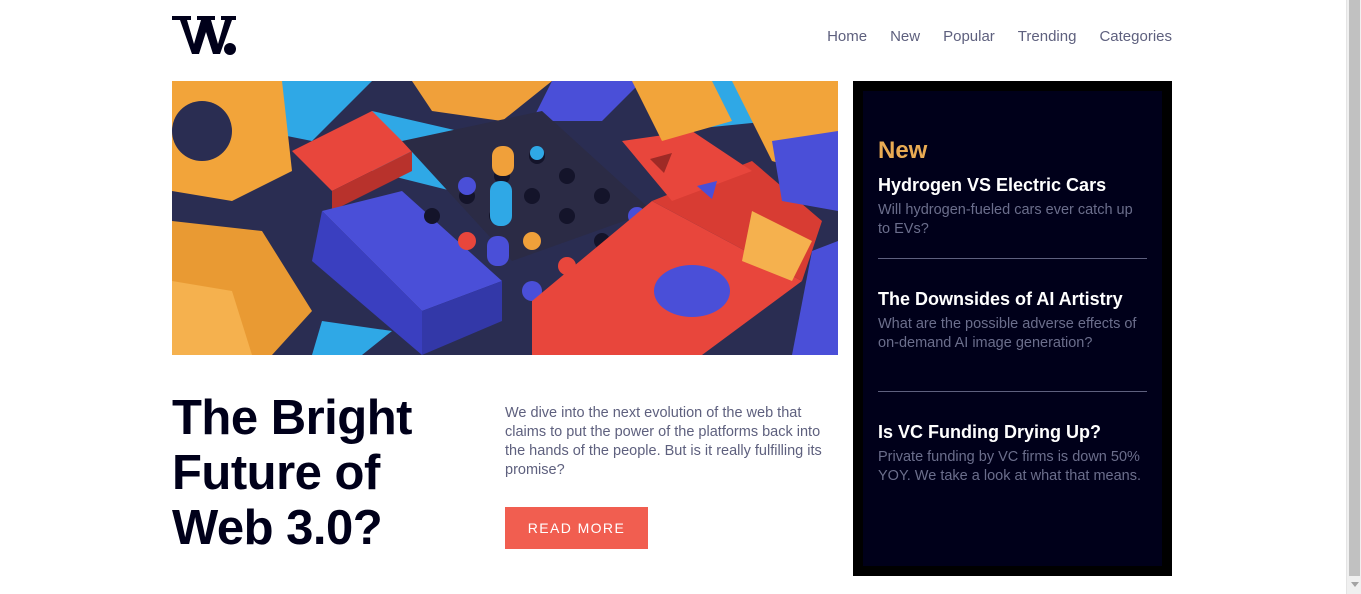 This screenshot has height=594, width=1361. What do you see at coordinates (905, 37) in the screenshot?
I see `nav-new-link: New` at bounding box center [905, 37].